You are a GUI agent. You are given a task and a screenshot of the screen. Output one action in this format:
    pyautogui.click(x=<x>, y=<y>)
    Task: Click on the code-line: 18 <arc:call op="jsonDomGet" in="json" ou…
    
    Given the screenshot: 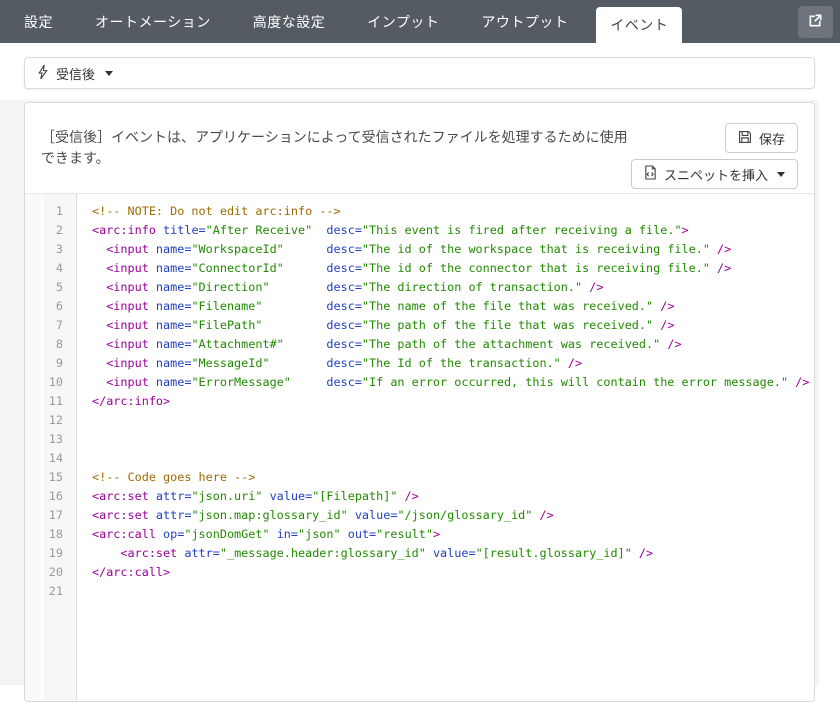 What is the action you would take?
    pyautogui.click(x=419, y=534)
    